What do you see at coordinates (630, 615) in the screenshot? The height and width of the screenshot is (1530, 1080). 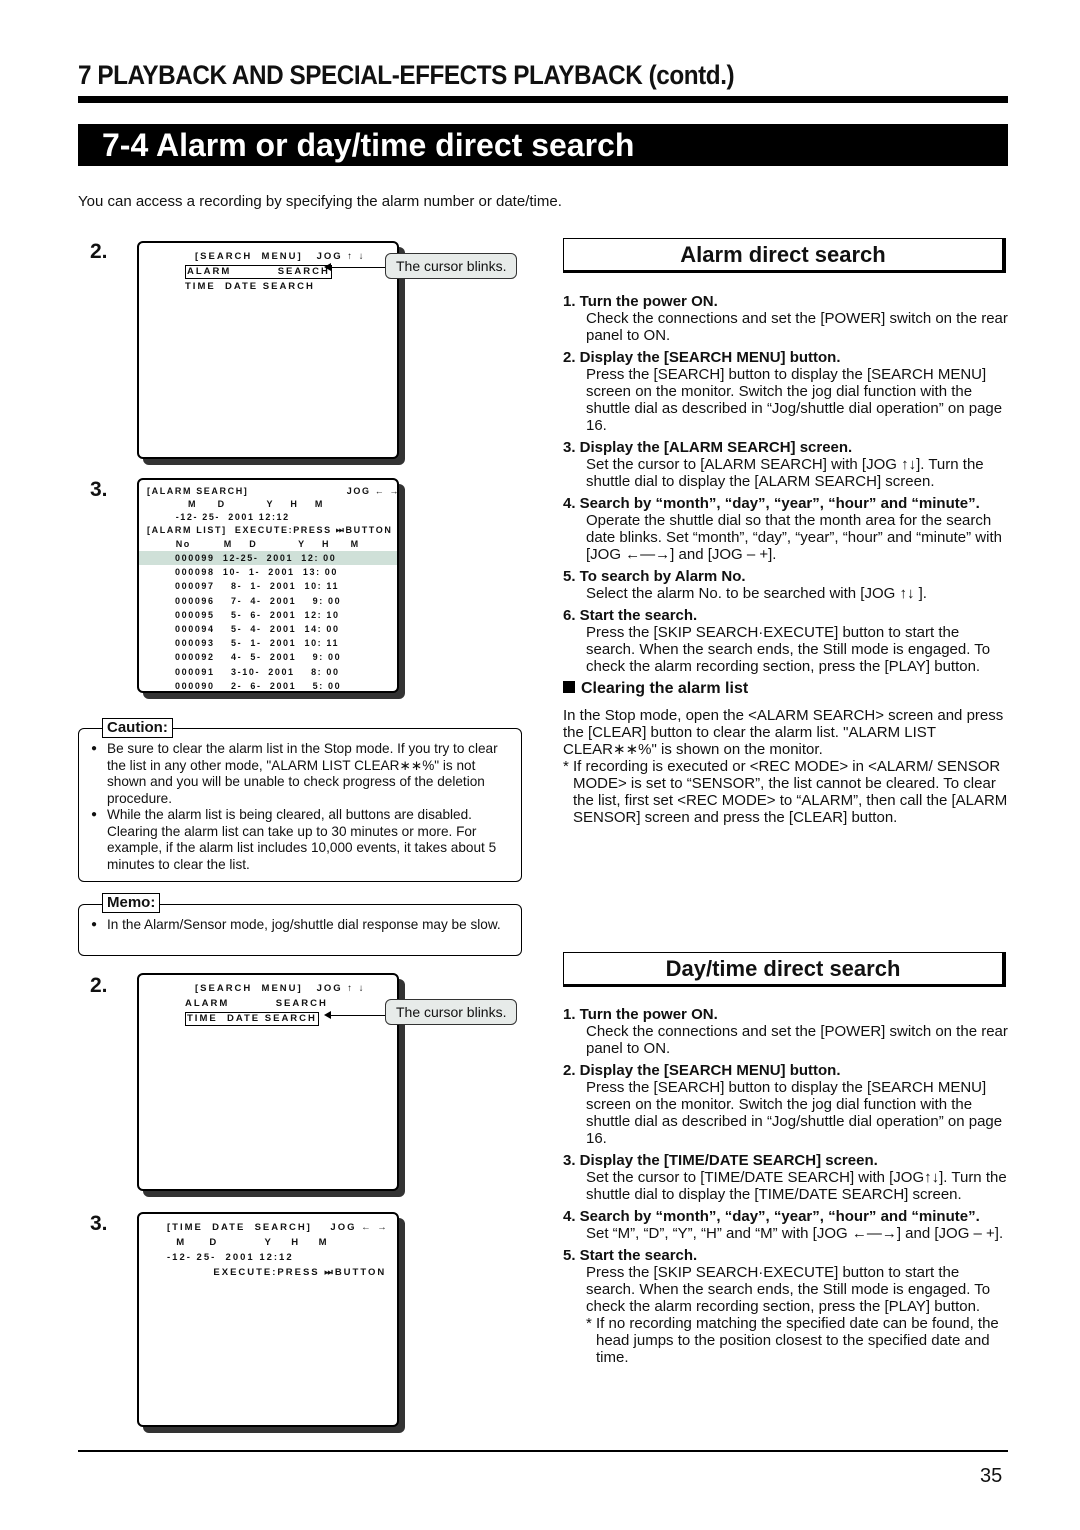 I see `step-title: 6. Start the search.` at bounding box center [630, 615].